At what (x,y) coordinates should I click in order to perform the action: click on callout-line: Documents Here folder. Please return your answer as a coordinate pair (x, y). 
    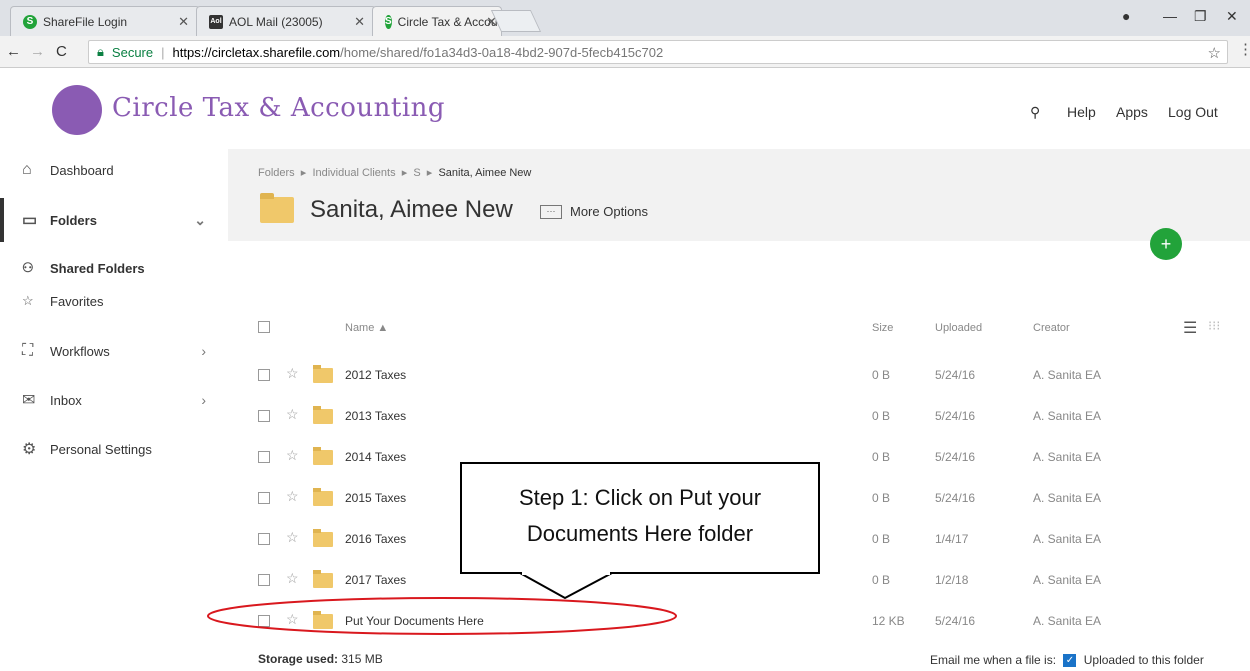
    Looking at the image, I should click on (640, 533).